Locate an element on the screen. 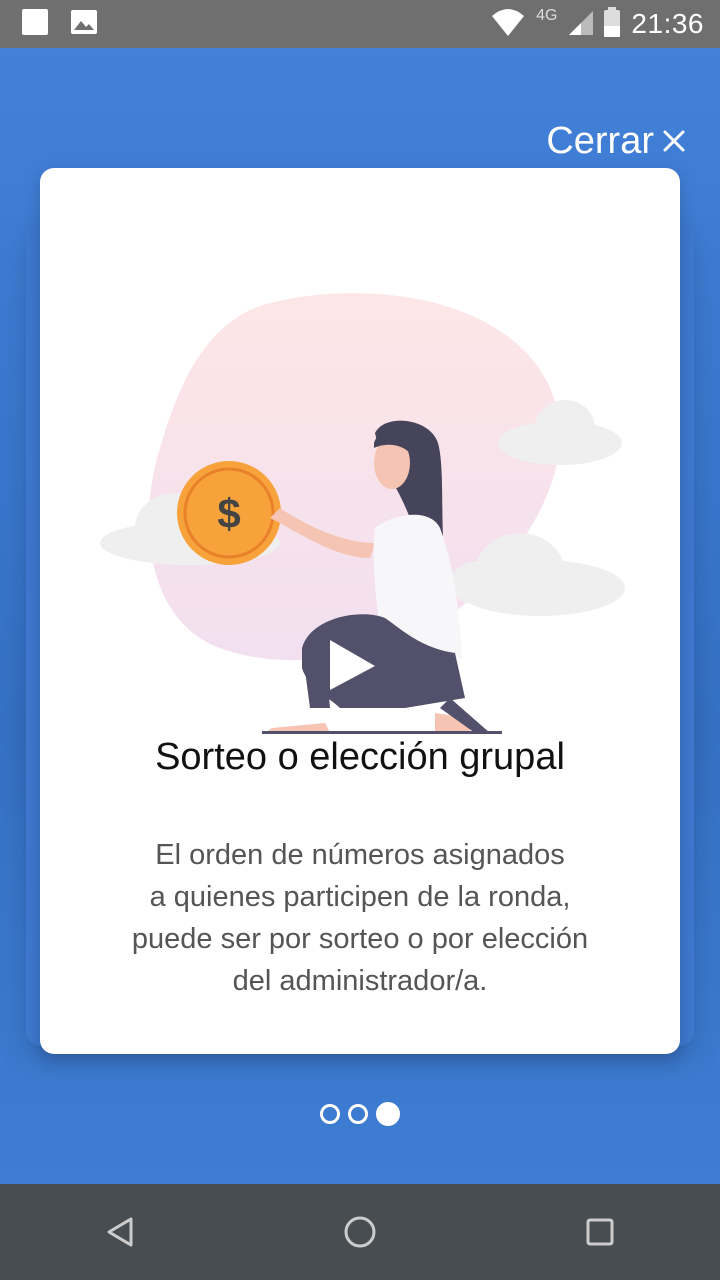  status-bar: 4G 21:36 is located at coordinates (360, 24).